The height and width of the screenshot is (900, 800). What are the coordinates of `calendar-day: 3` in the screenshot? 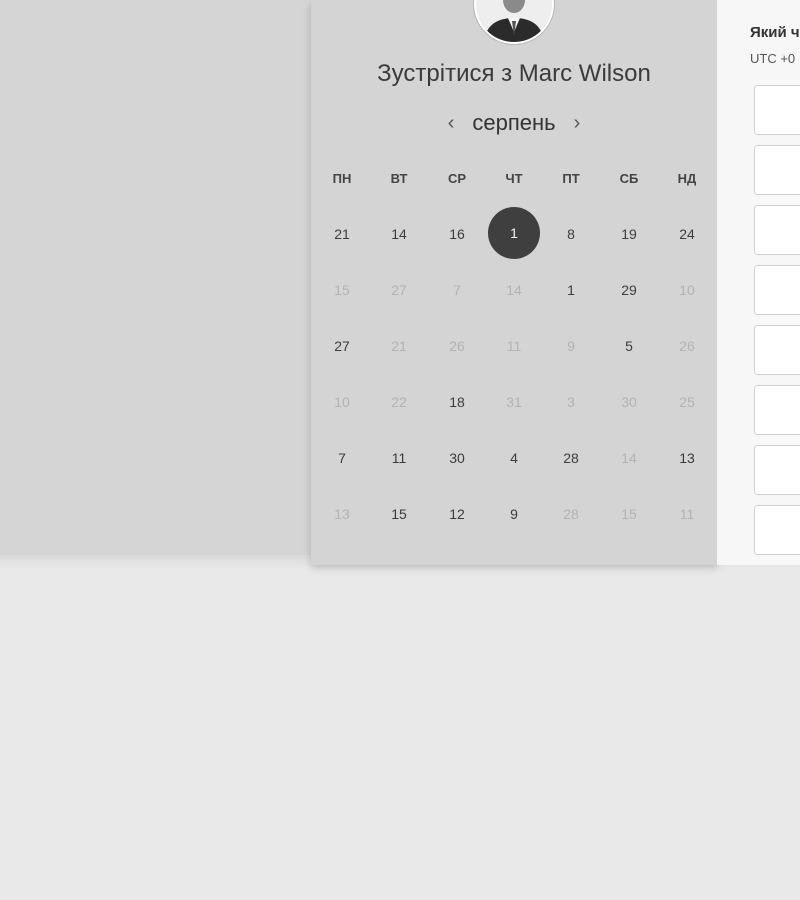 It's located at (571, 402).